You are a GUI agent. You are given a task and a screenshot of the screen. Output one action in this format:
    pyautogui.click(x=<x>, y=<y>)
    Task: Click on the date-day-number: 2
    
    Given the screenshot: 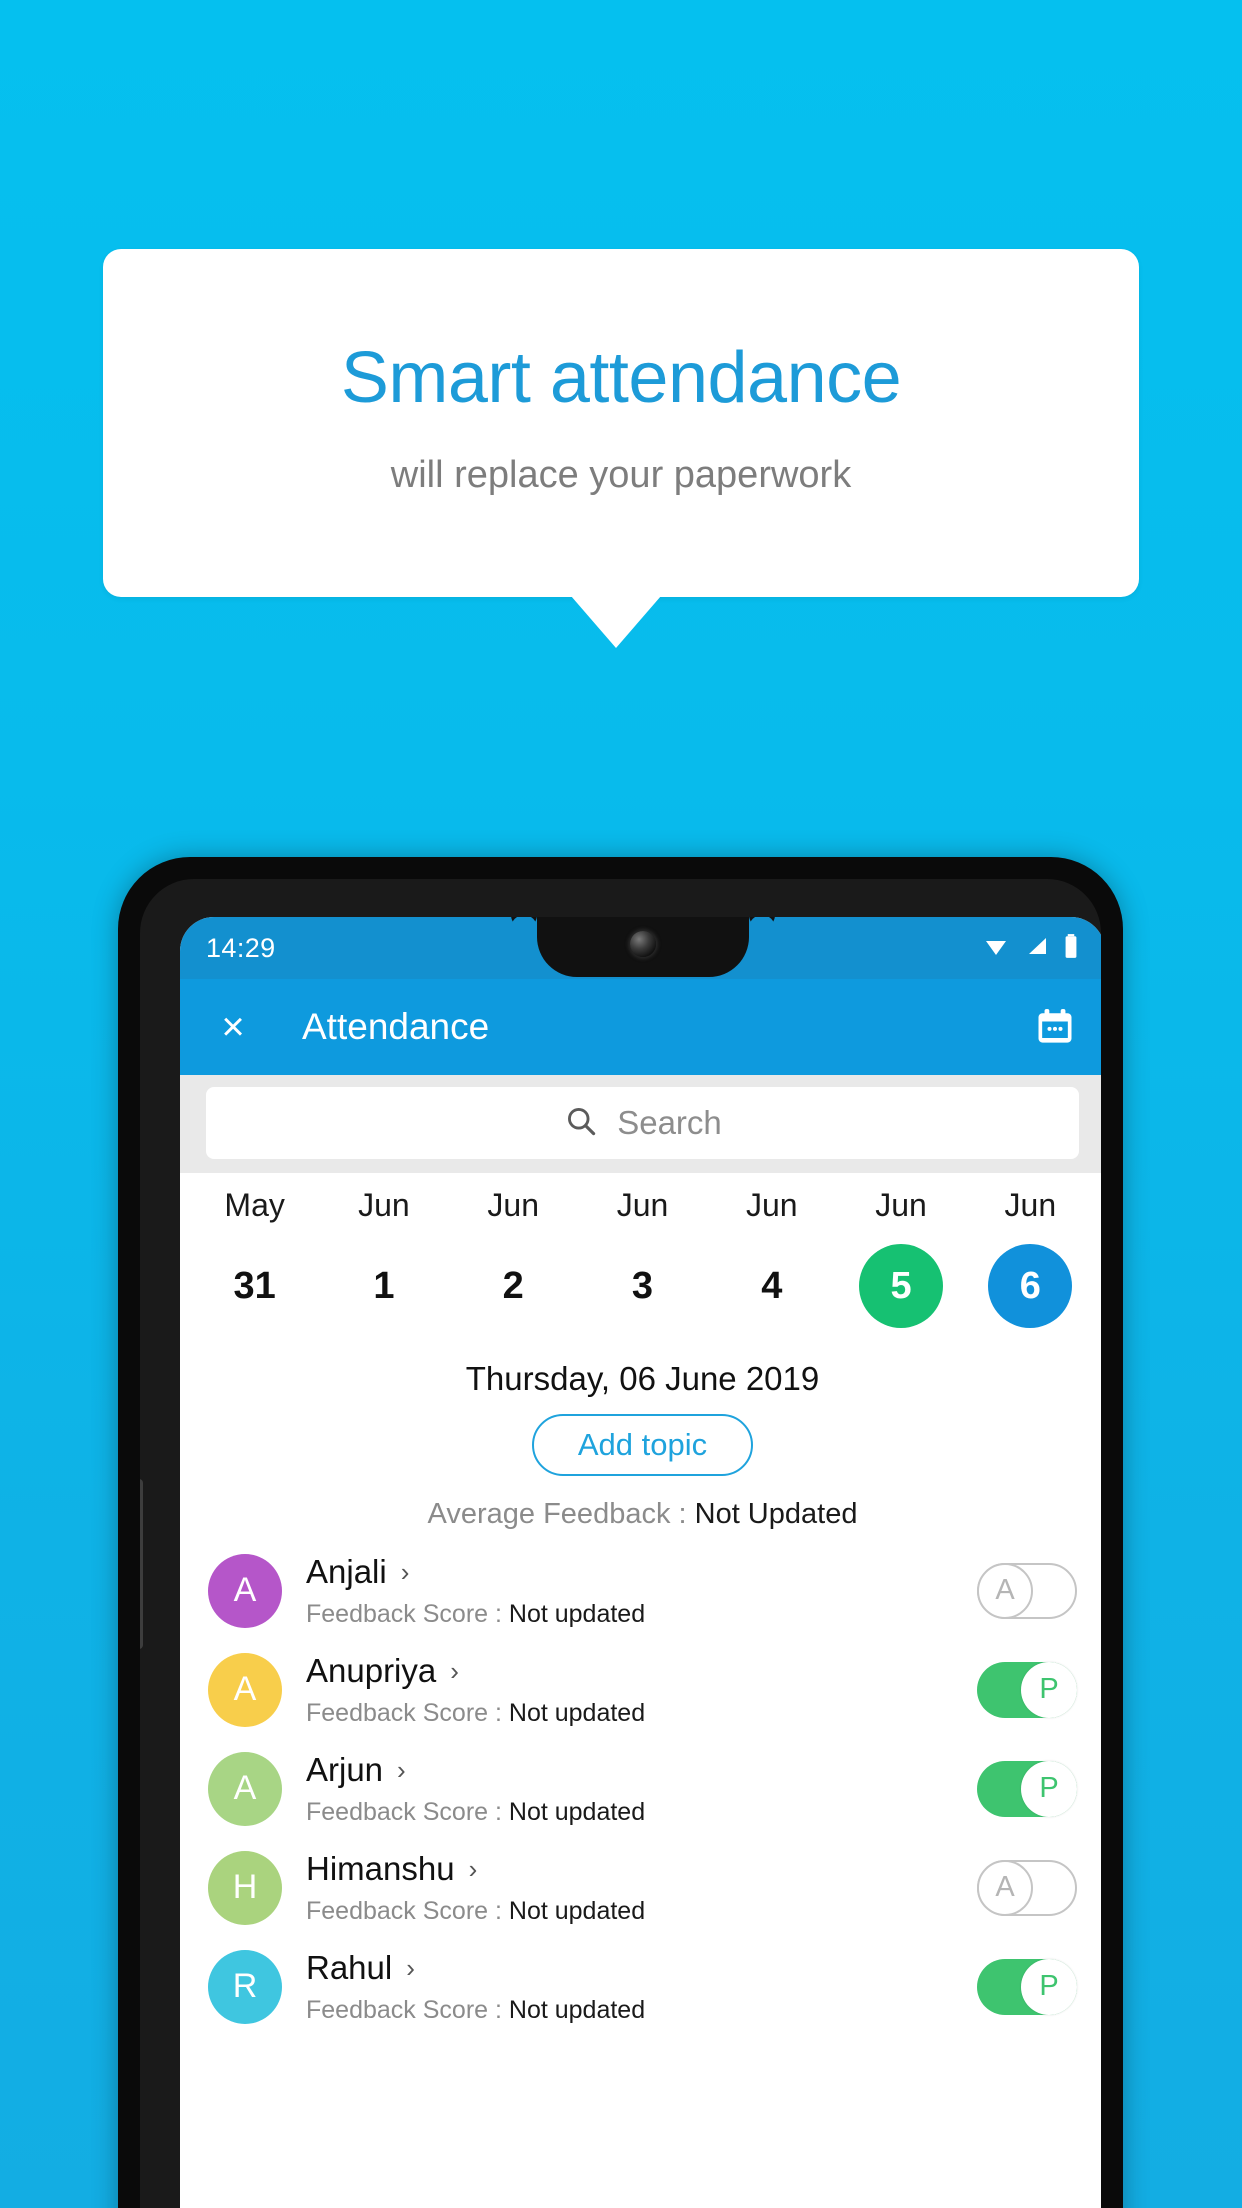 What is the action you would take?
    pyautogui.click(x=513, y=1286)
    